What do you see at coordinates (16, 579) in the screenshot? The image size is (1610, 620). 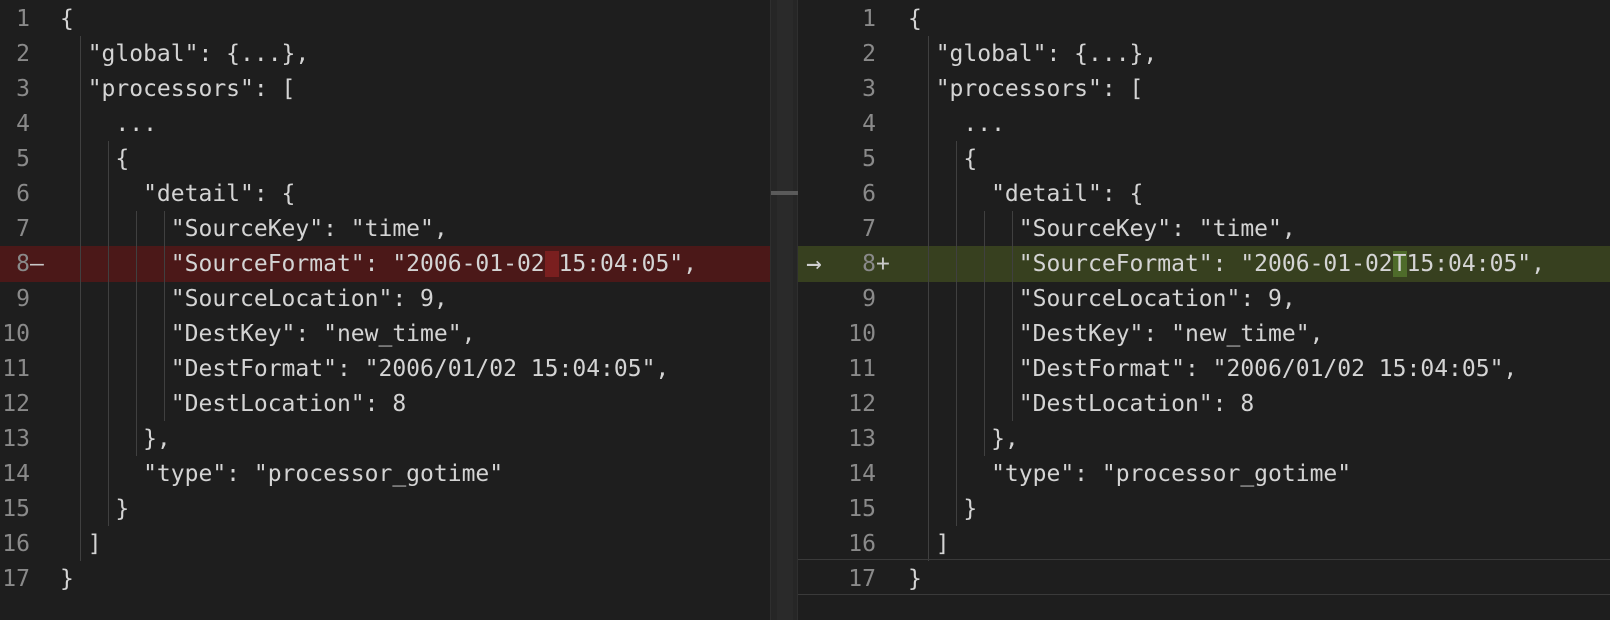 I see `line-number: 17` at bounding box center [16, 579].